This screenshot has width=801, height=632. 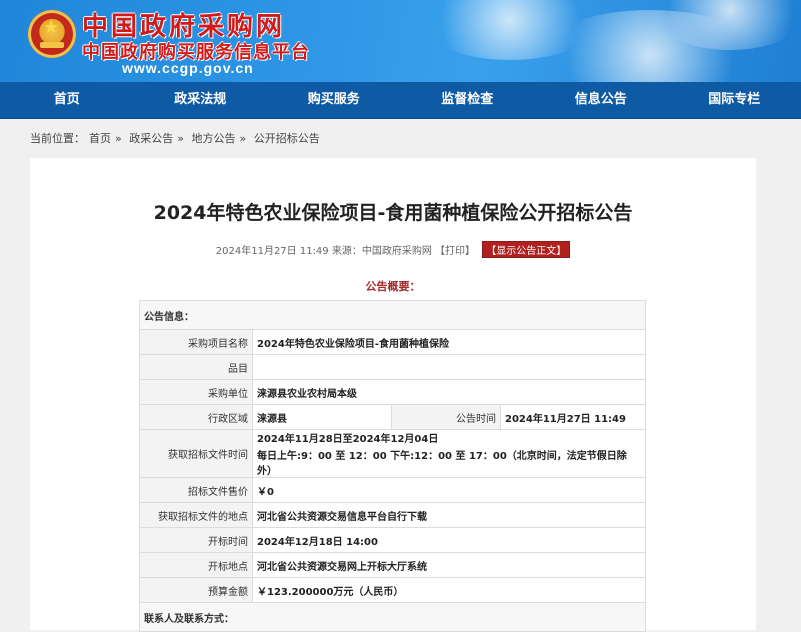 I want to click on table-row: 招标文件售价 ￥0, so click(x=393, y=490).